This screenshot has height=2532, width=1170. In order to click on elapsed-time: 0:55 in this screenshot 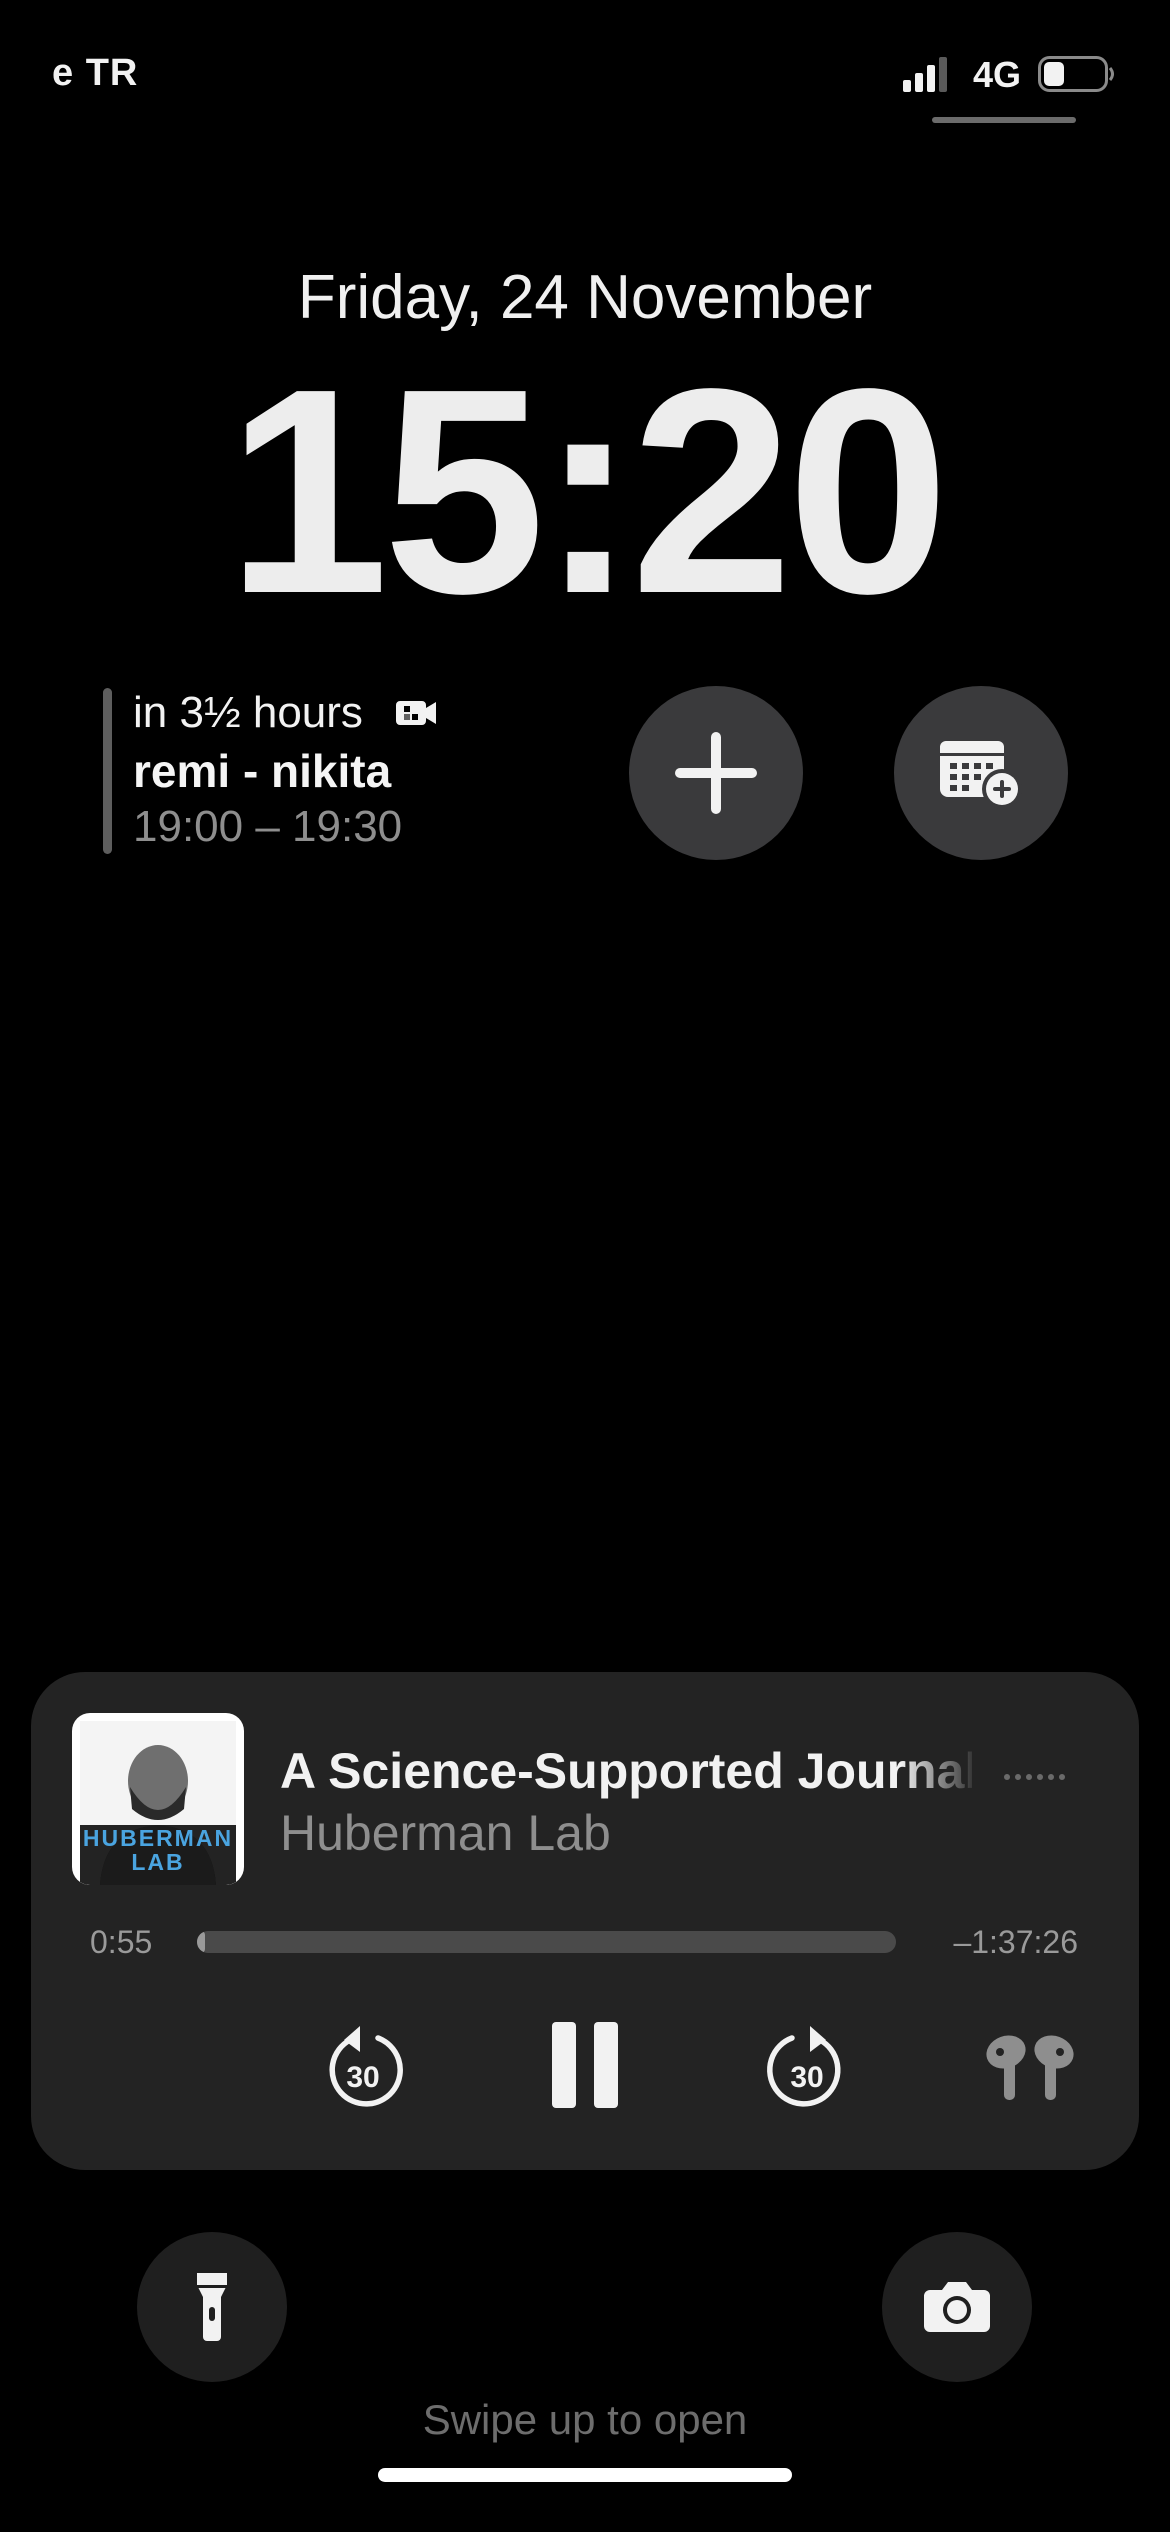, I will do `click(121, 1942)`.